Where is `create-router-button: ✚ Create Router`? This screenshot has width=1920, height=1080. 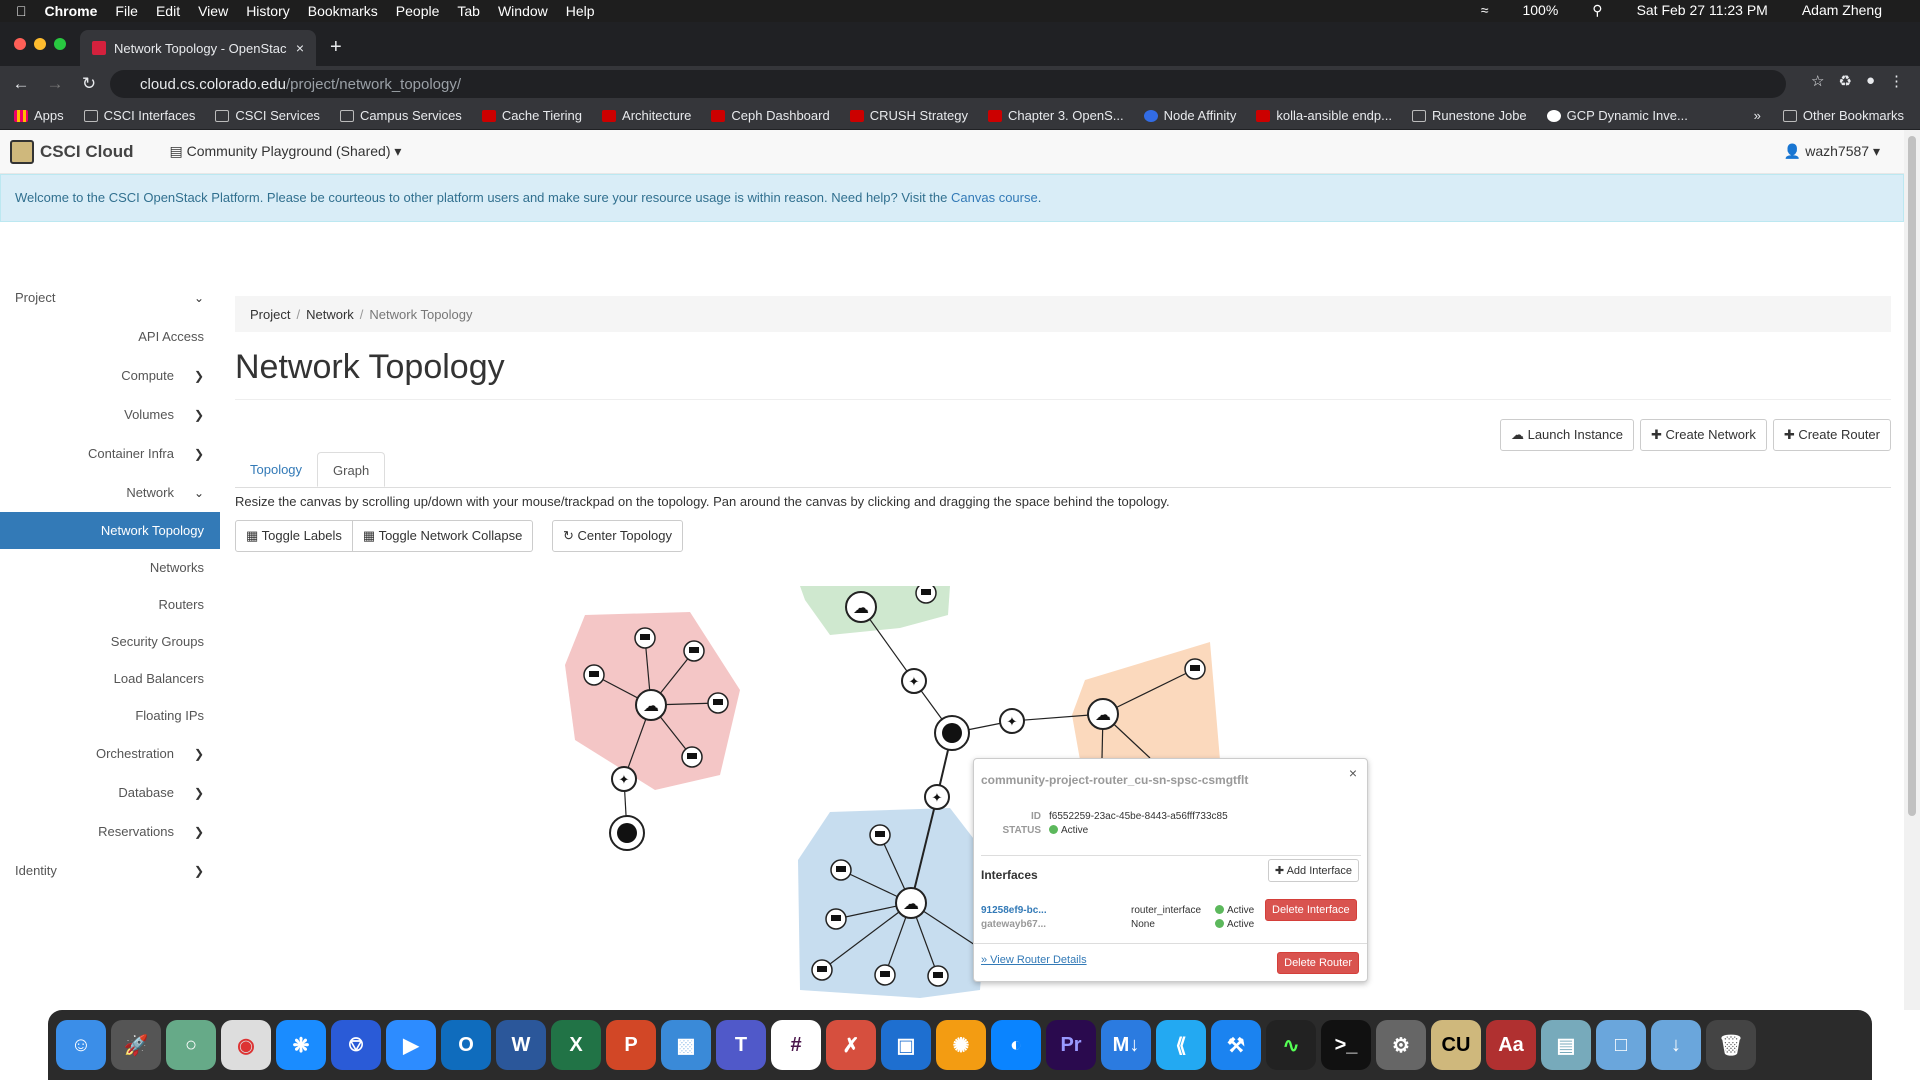 create-router-button: ✚ Create Router is located at coordinates (1831, 435).